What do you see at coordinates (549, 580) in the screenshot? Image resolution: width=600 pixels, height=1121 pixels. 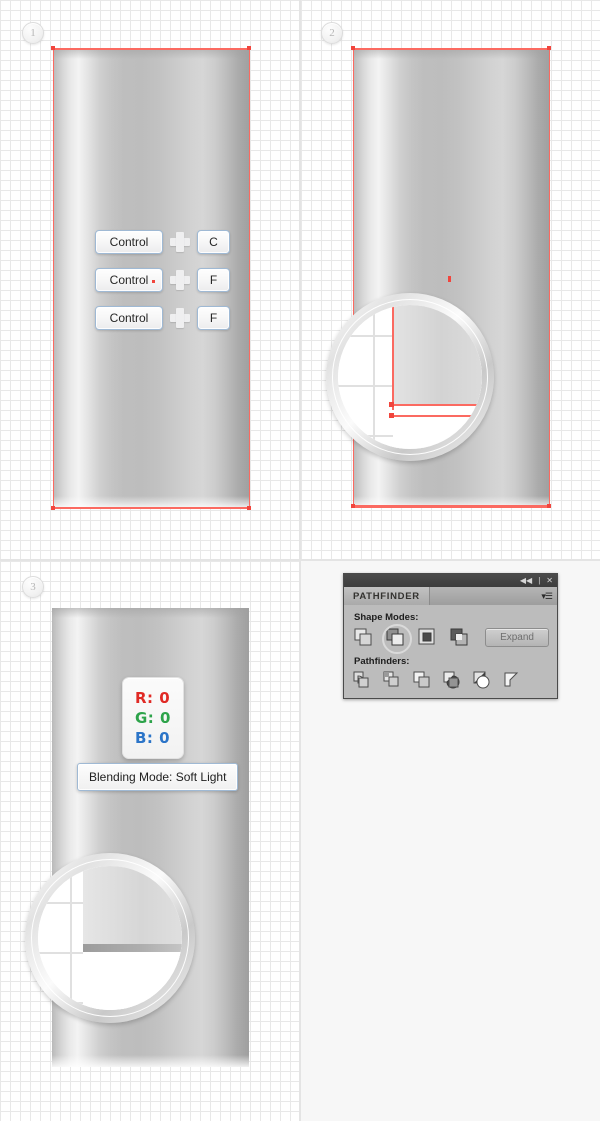 I see `close-icon: ✕` at bounding box center [549, 580].